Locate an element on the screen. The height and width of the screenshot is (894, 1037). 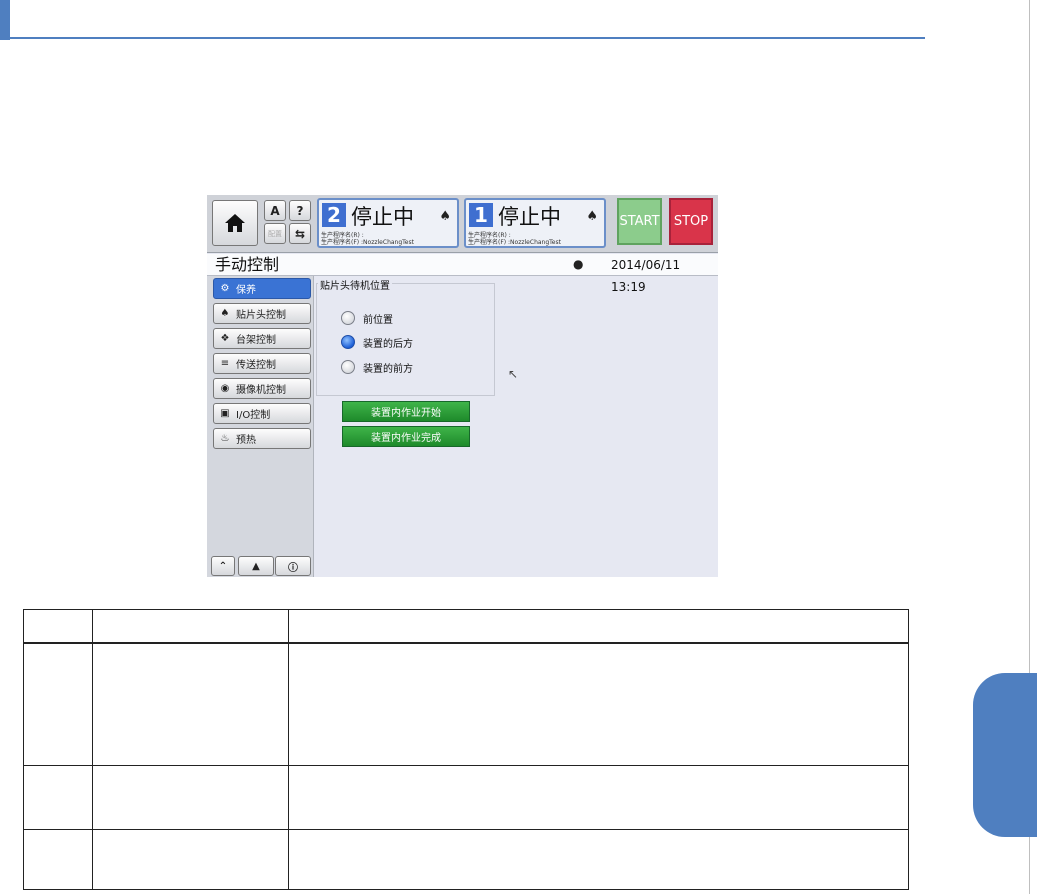
chevron-up-icon: ⌃ is located at coordinates (223, 566).